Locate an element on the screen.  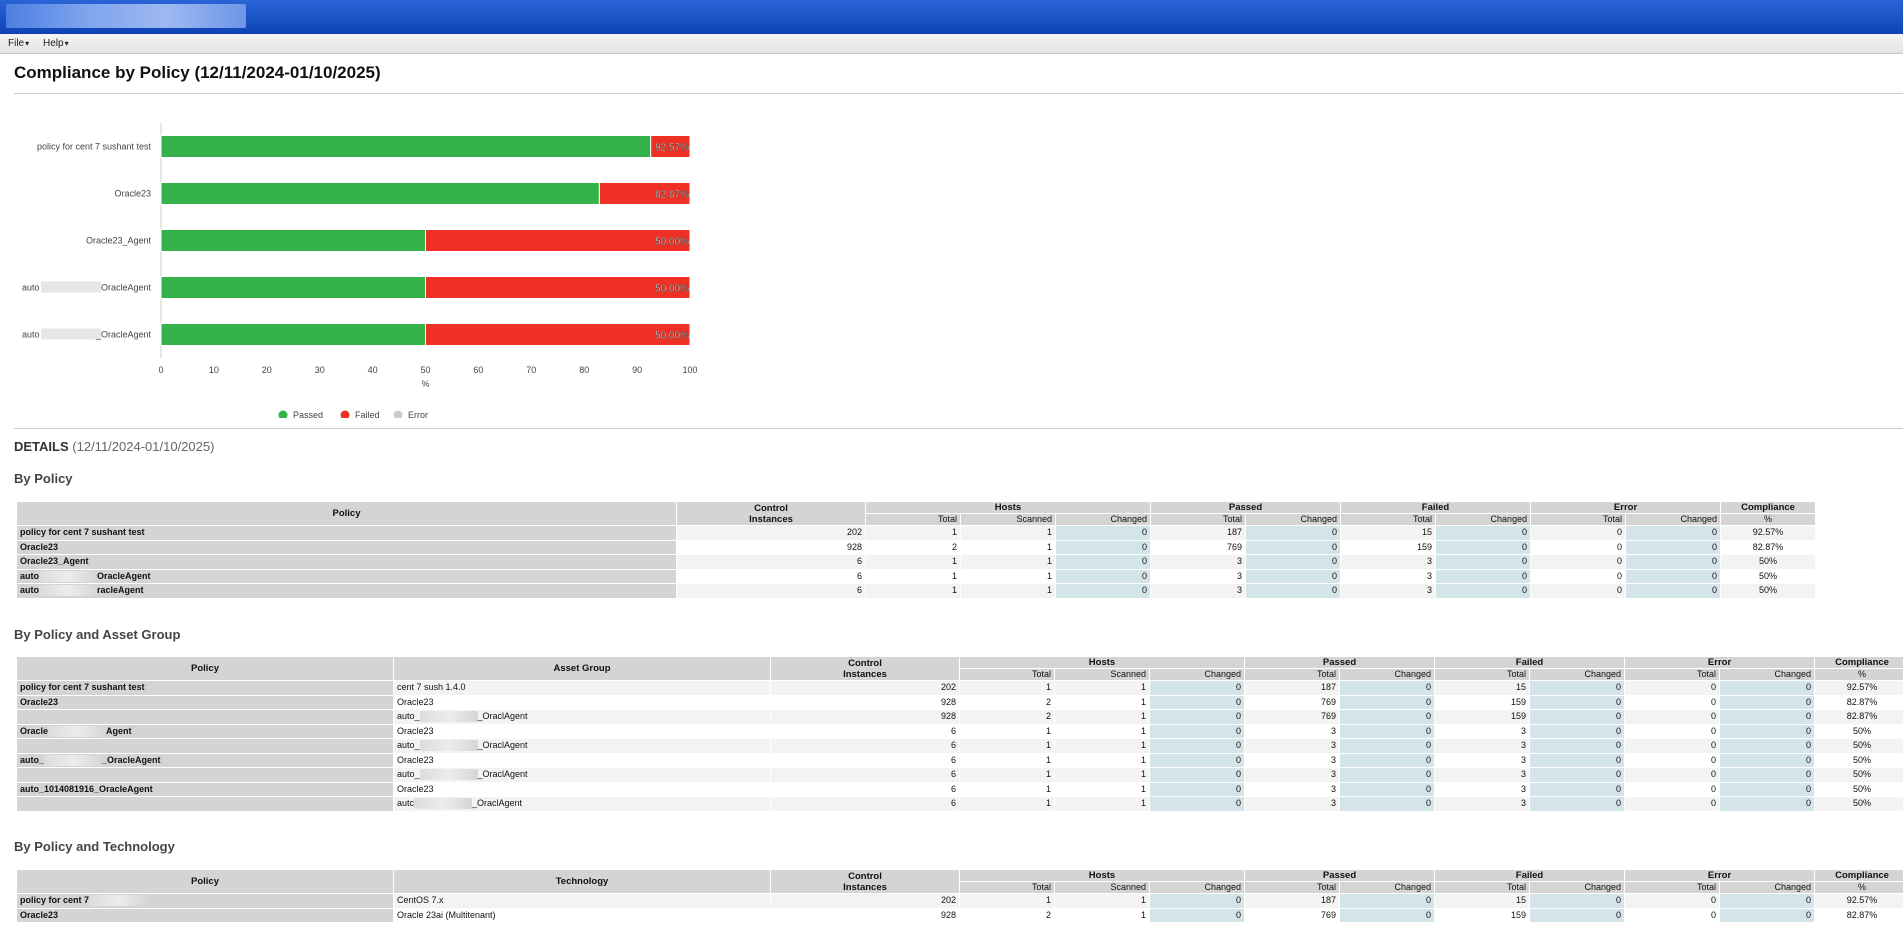
legend-label-passed: Passed is located at coordinates (308, 414).